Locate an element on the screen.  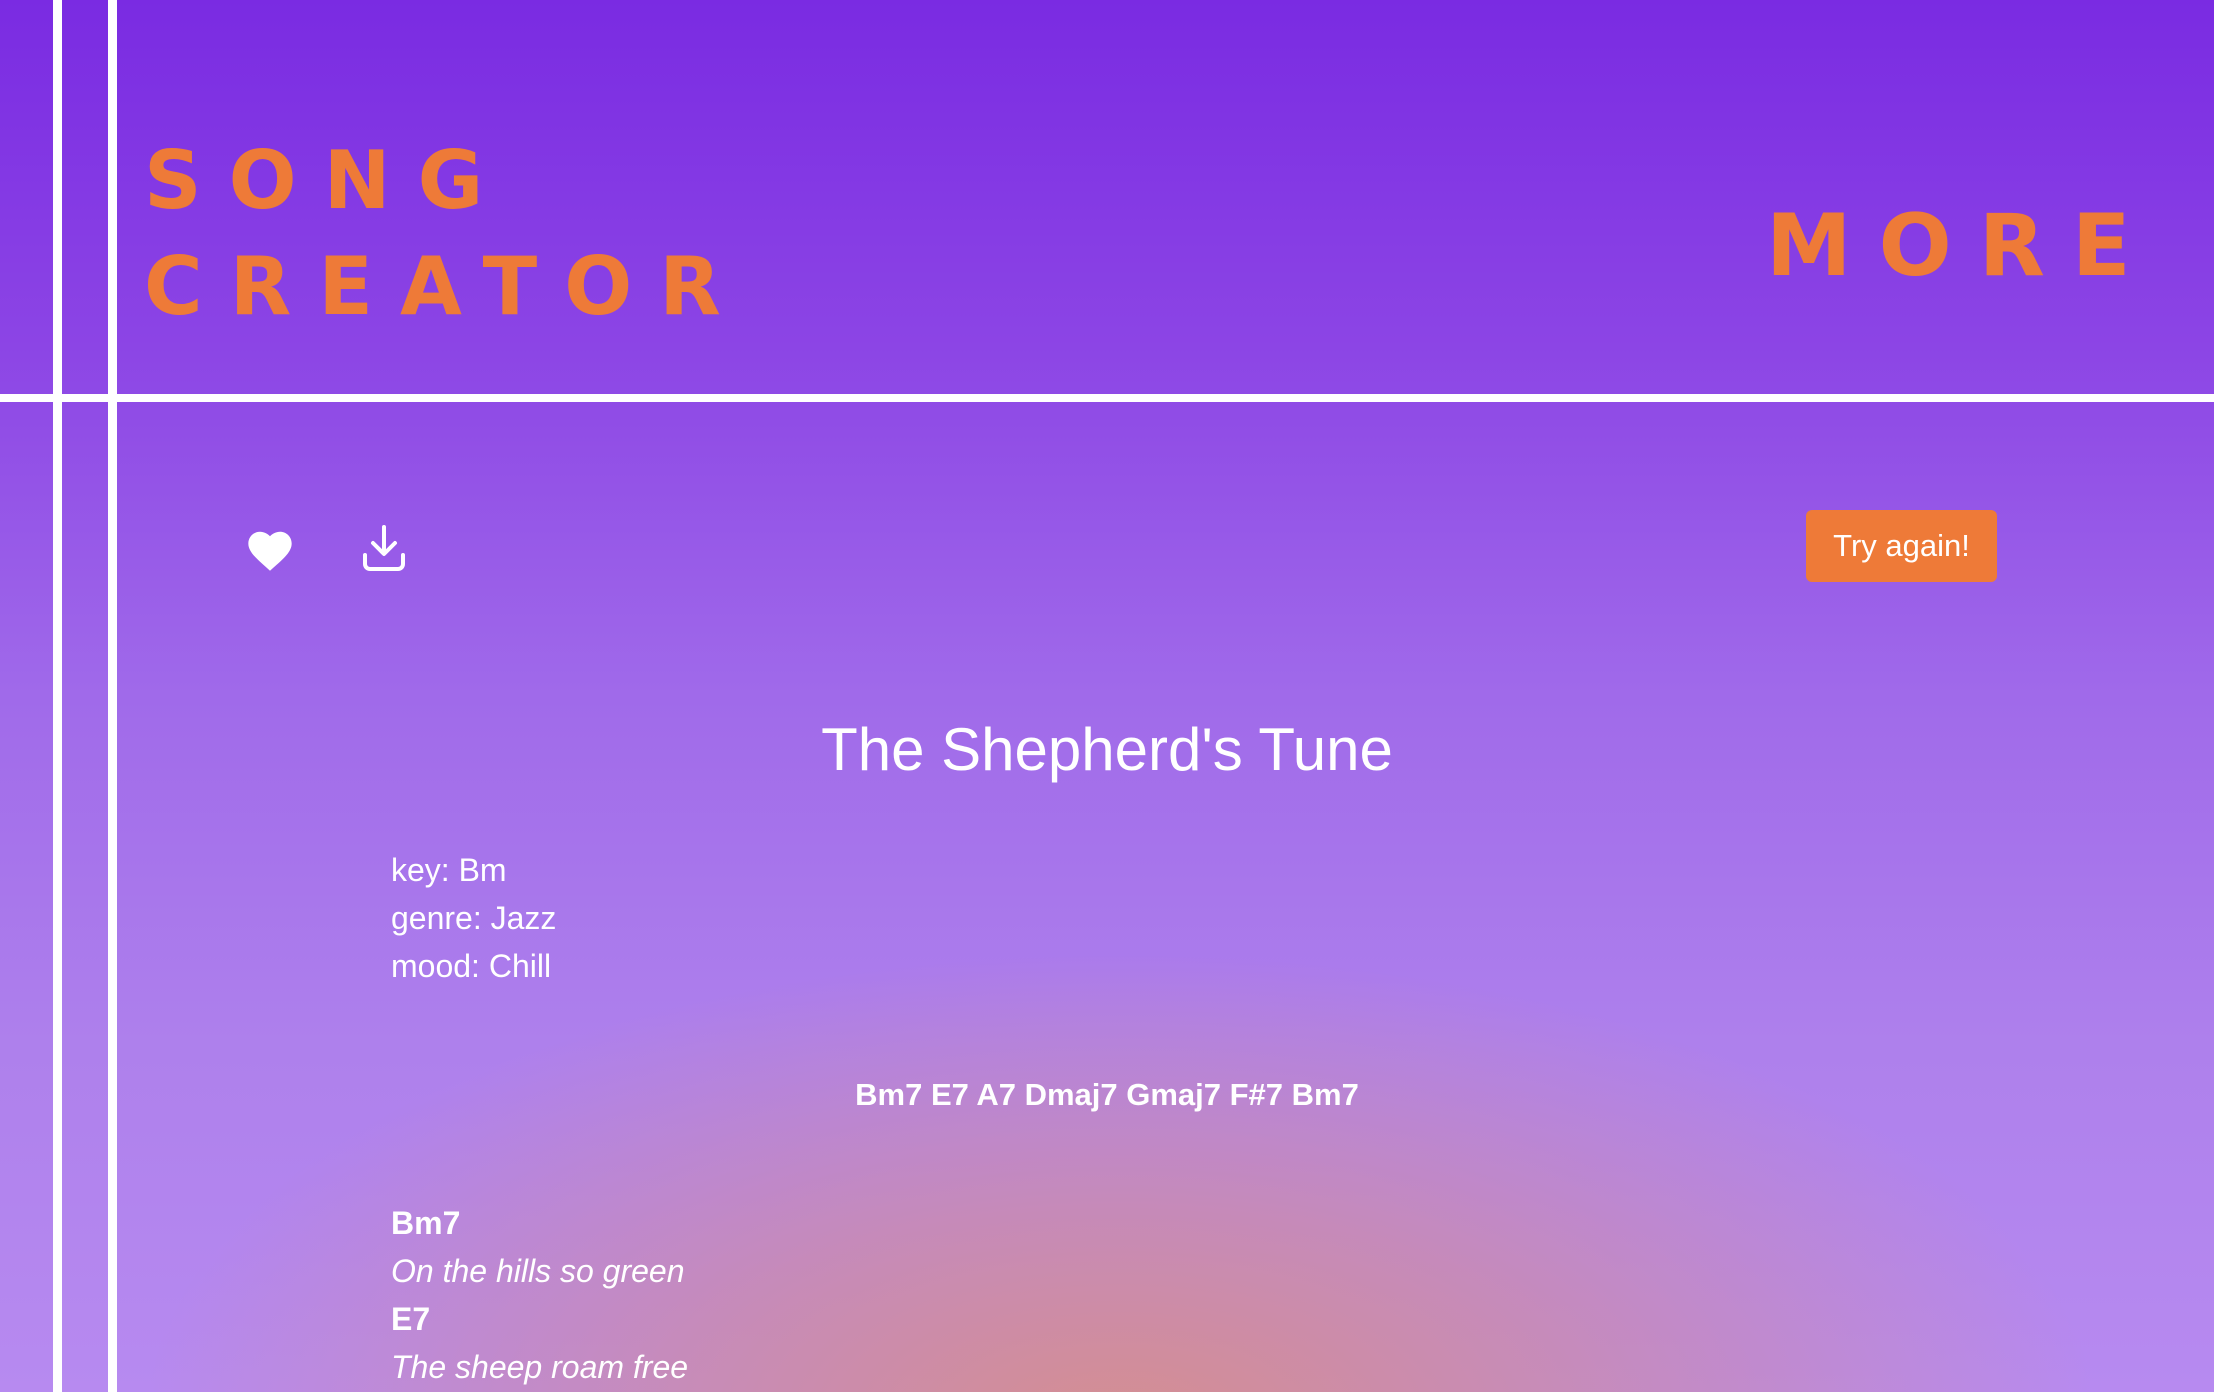
more-nav-link: MORE is located at coordinates (1962, 246).